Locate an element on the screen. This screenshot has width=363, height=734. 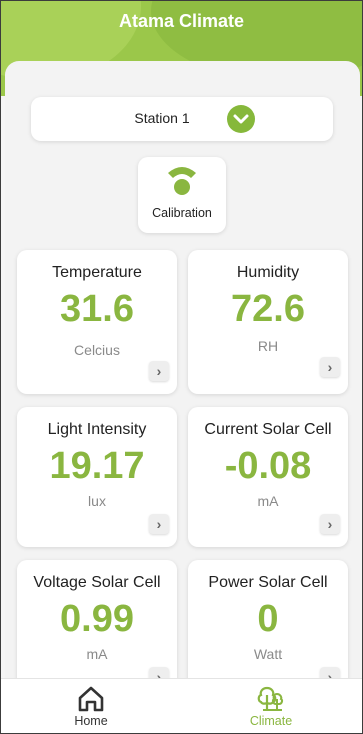
card-title: Voltage Solar Cell is located at coordinates (97, 582).